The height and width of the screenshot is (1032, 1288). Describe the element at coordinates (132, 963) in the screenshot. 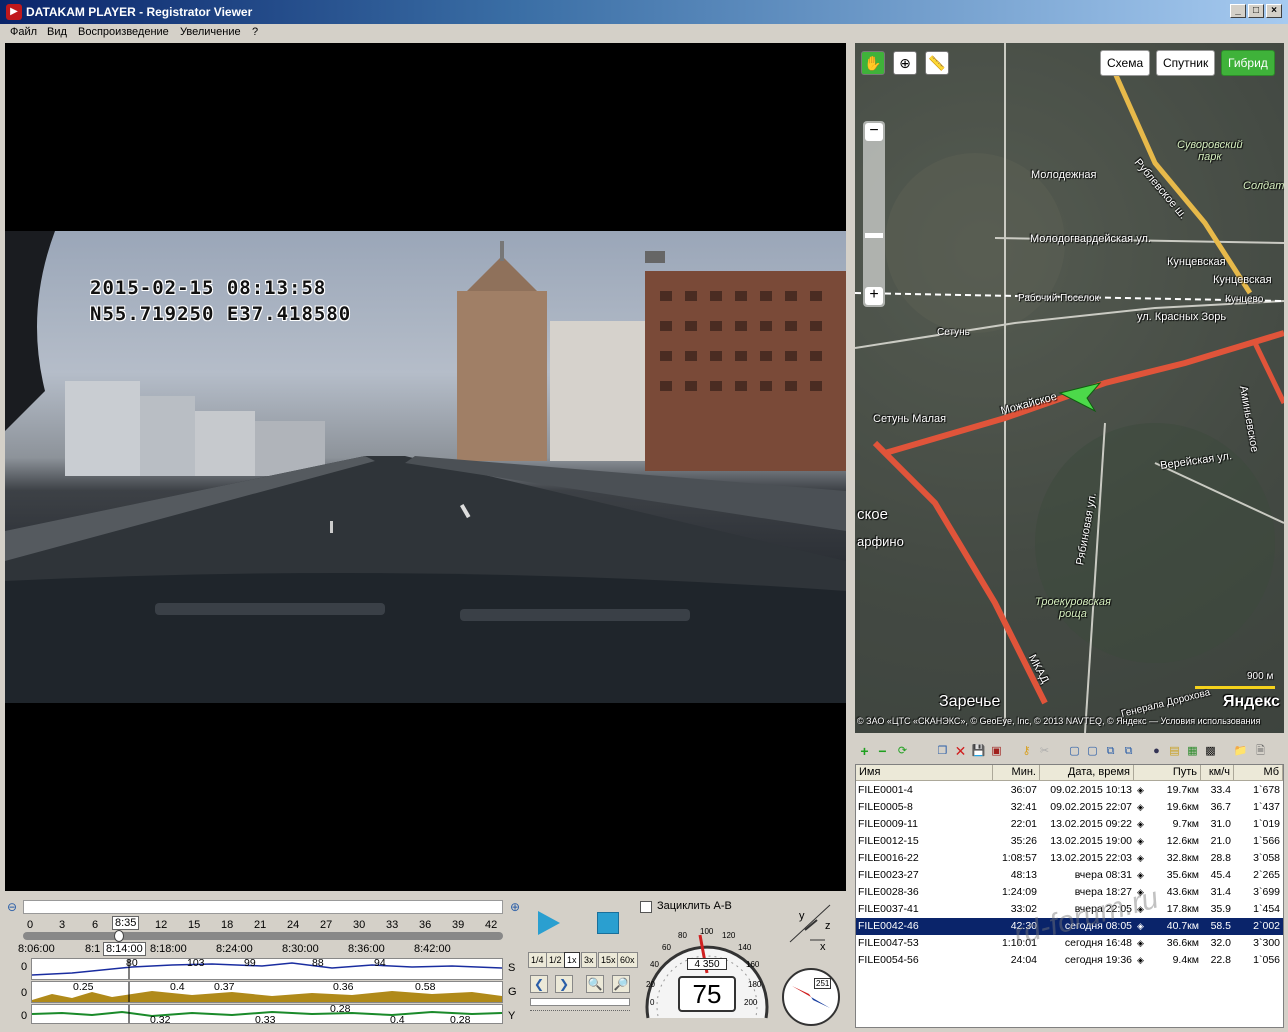

I see `speed-val-1: 80` at that location.